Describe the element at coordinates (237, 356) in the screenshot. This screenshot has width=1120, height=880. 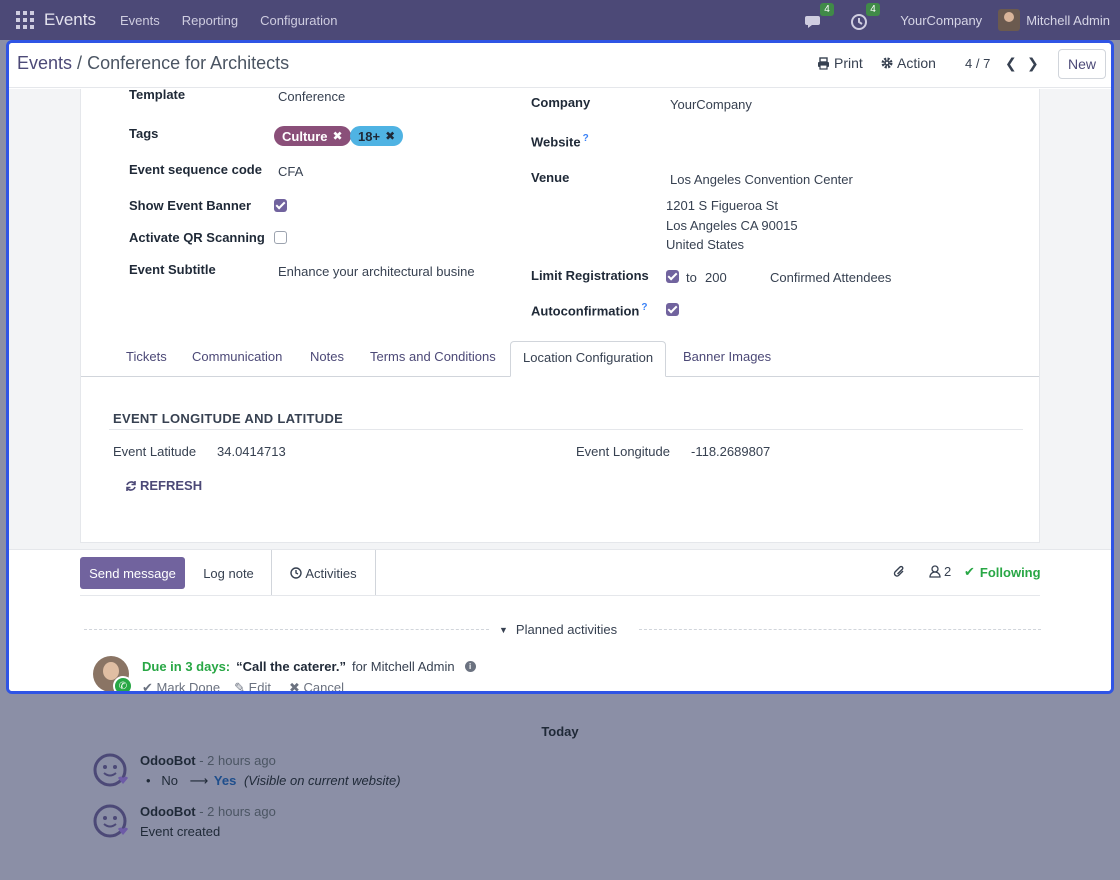
I see `tab-communication: Communication` at that location.